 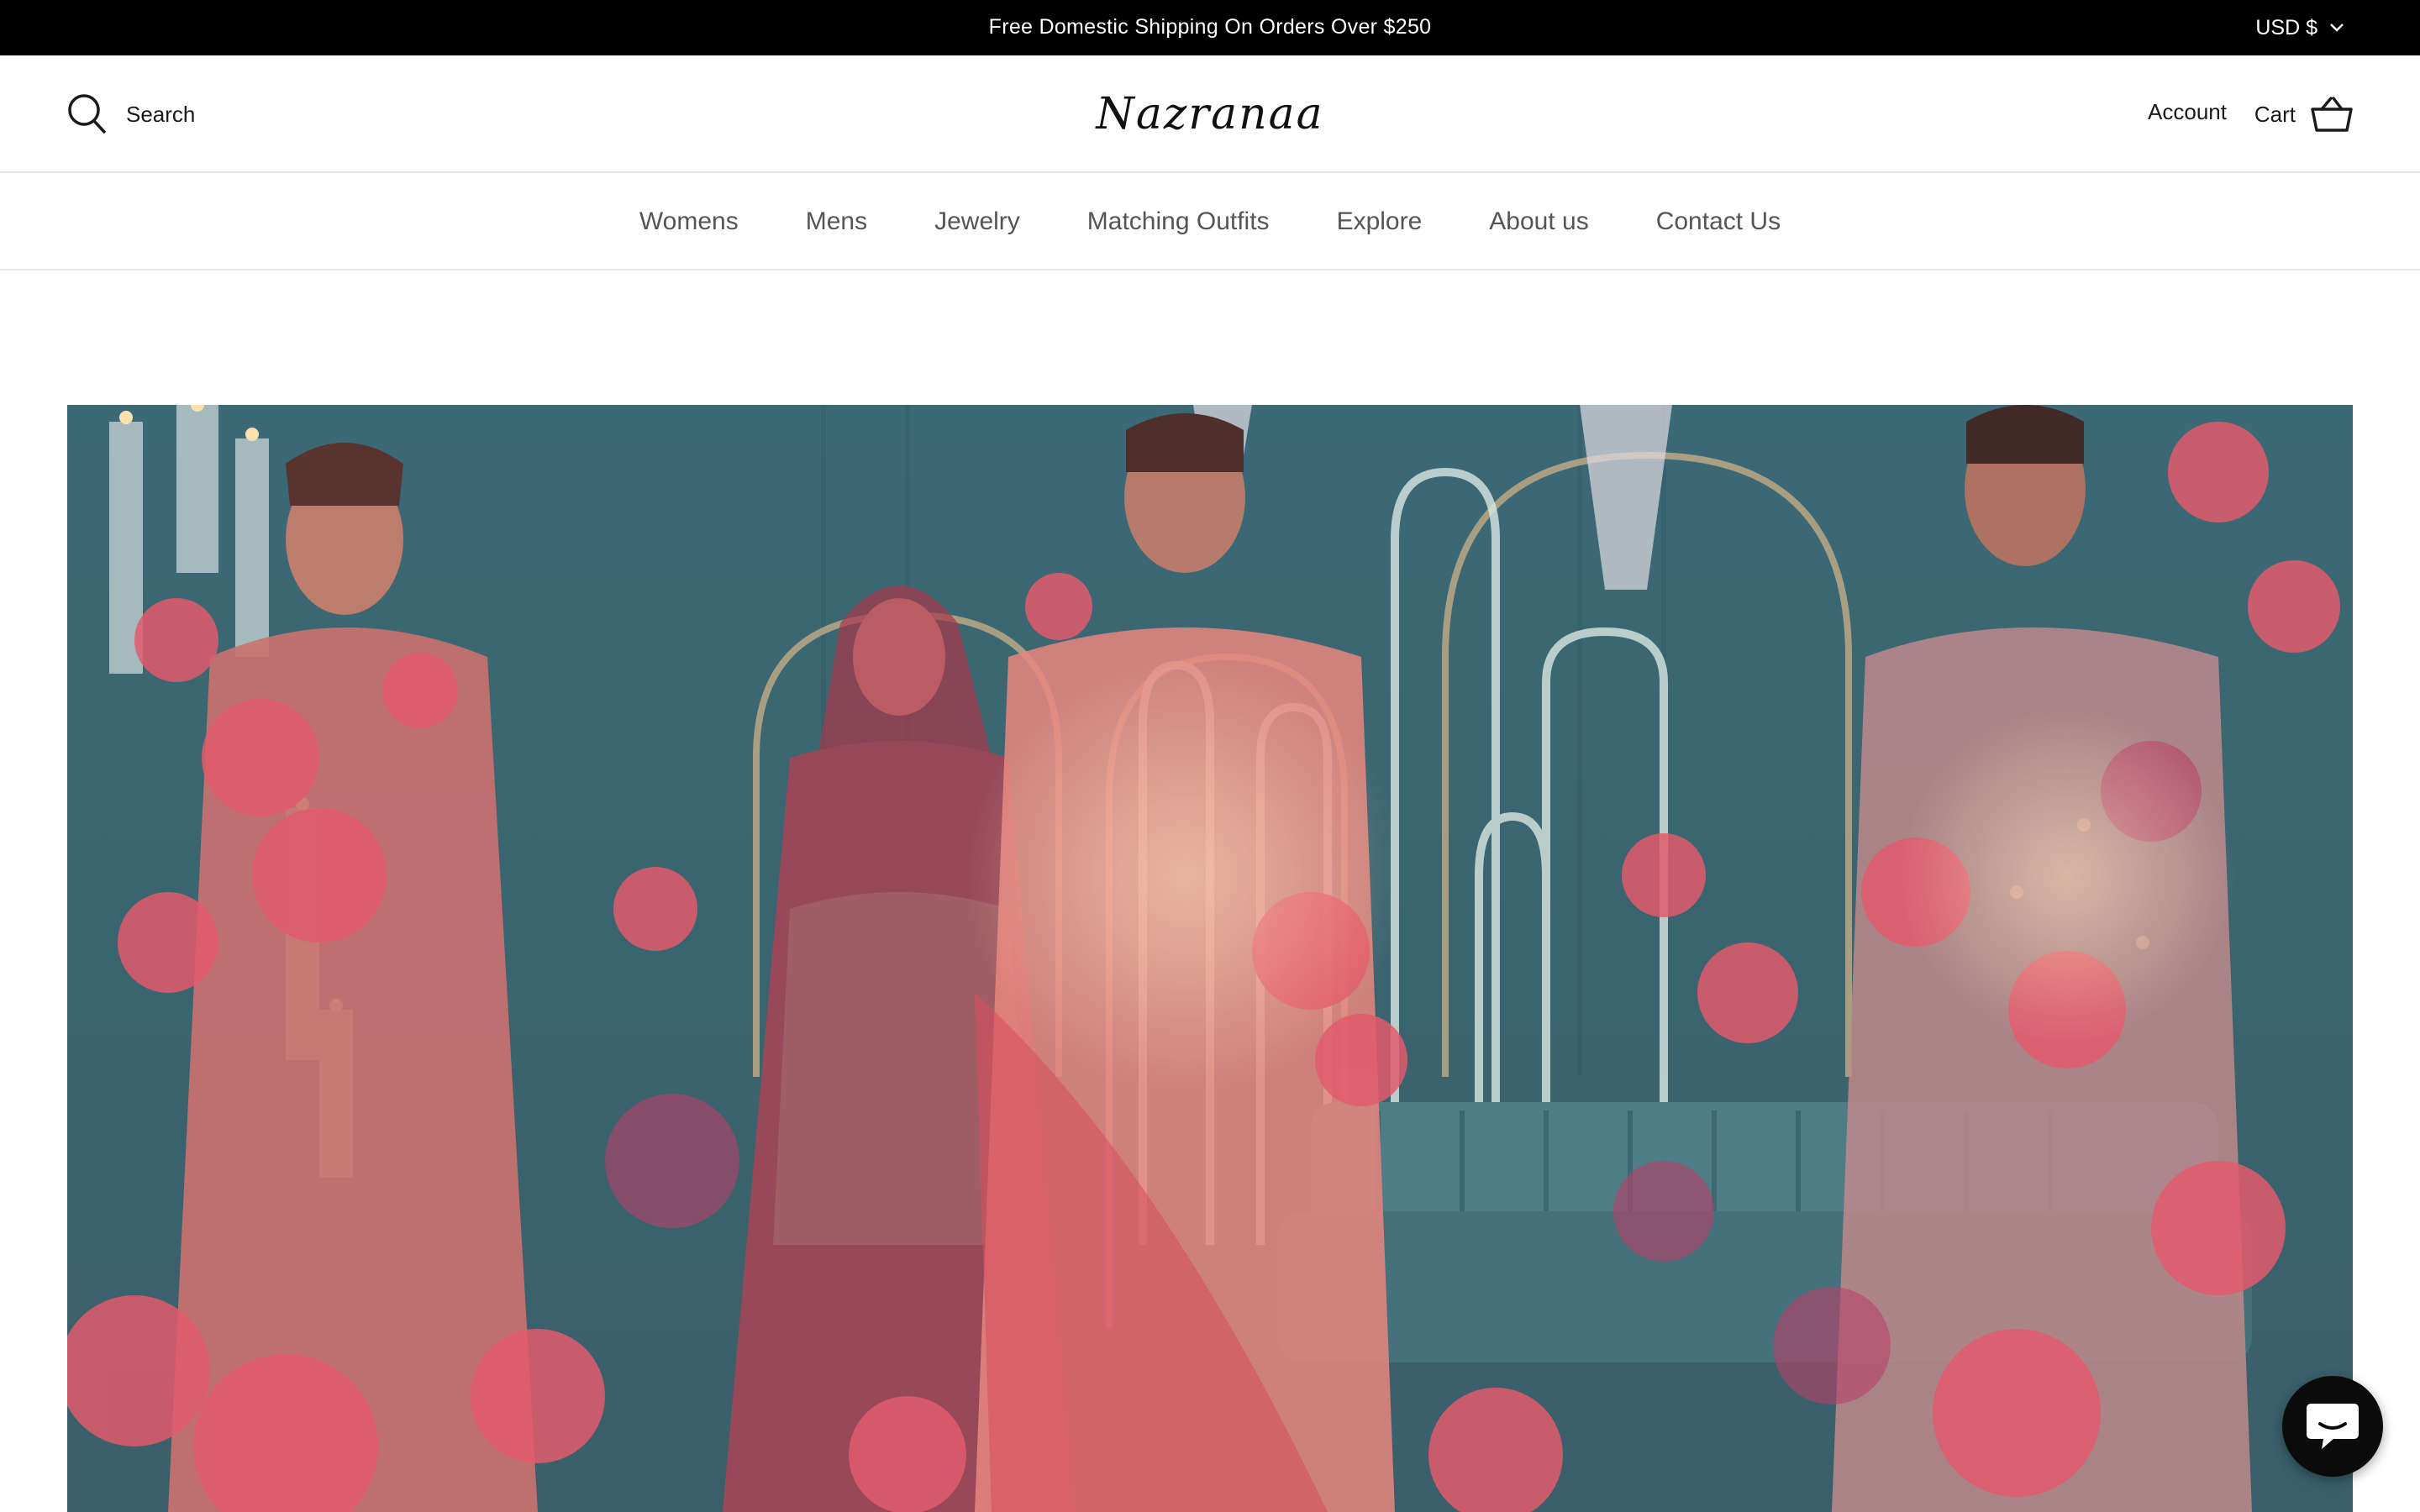 I want to click on nav-item-matching-outfits: Matching Outfits, so click(x=1178, y=221).